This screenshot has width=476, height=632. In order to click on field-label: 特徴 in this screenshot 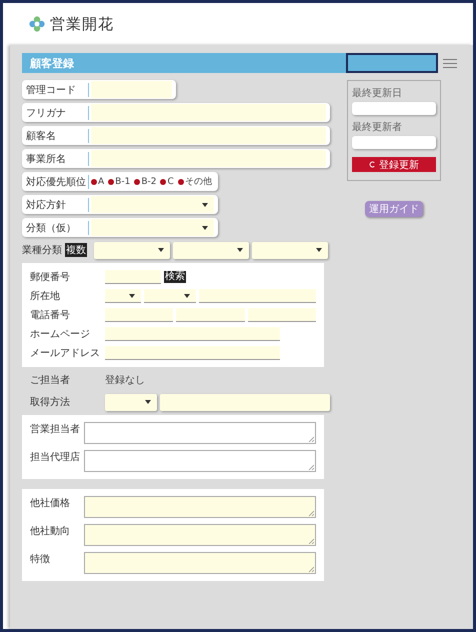, I will do `click(40, 559)`.